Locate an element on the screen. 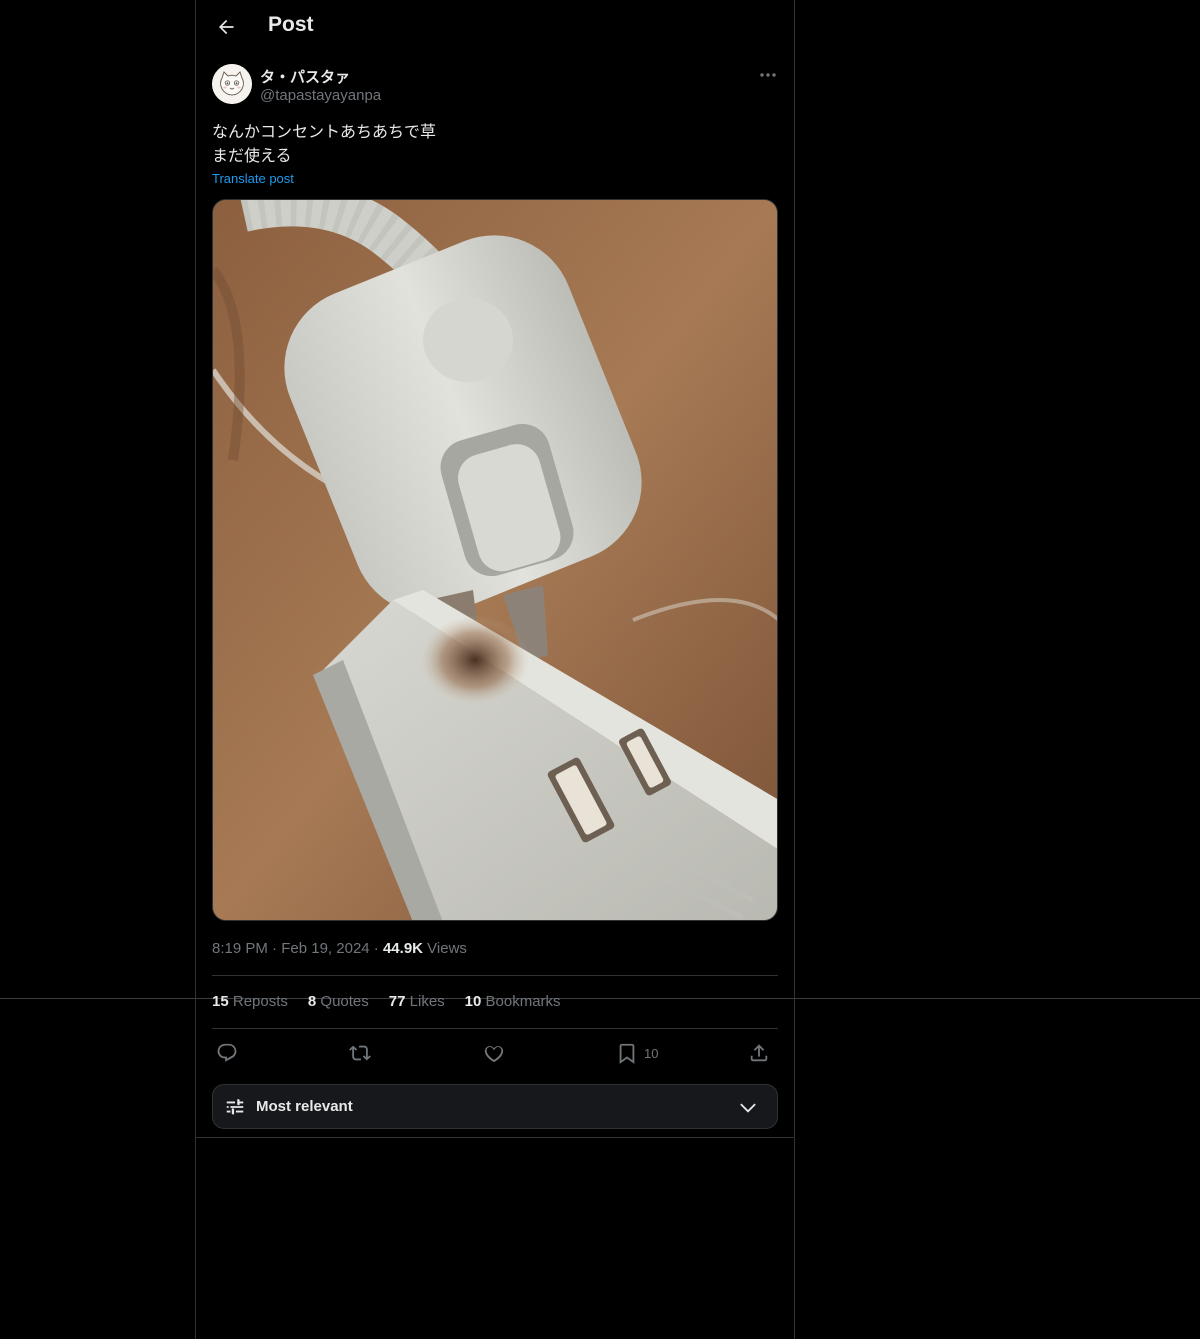 The image size is (1200, 1339). likes-label: Likes is located at coordinates (427, 1001).